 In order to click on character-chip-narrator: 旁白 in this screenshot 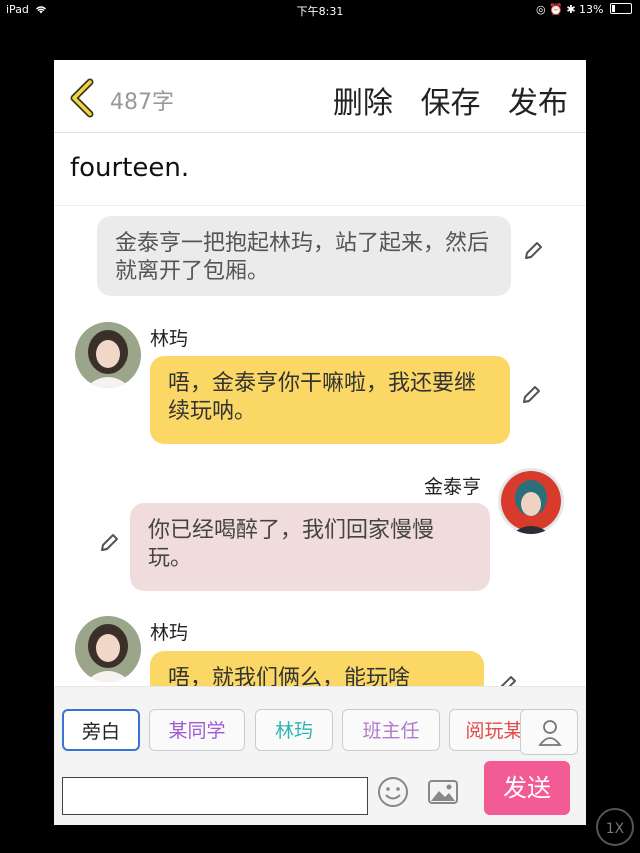, I will do `click(101, 730)`.